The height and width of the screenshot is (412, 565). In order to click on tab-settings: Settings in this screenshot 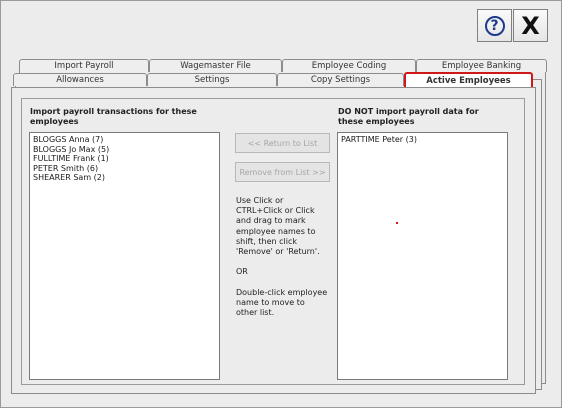, I will do `click(212, 79)`.